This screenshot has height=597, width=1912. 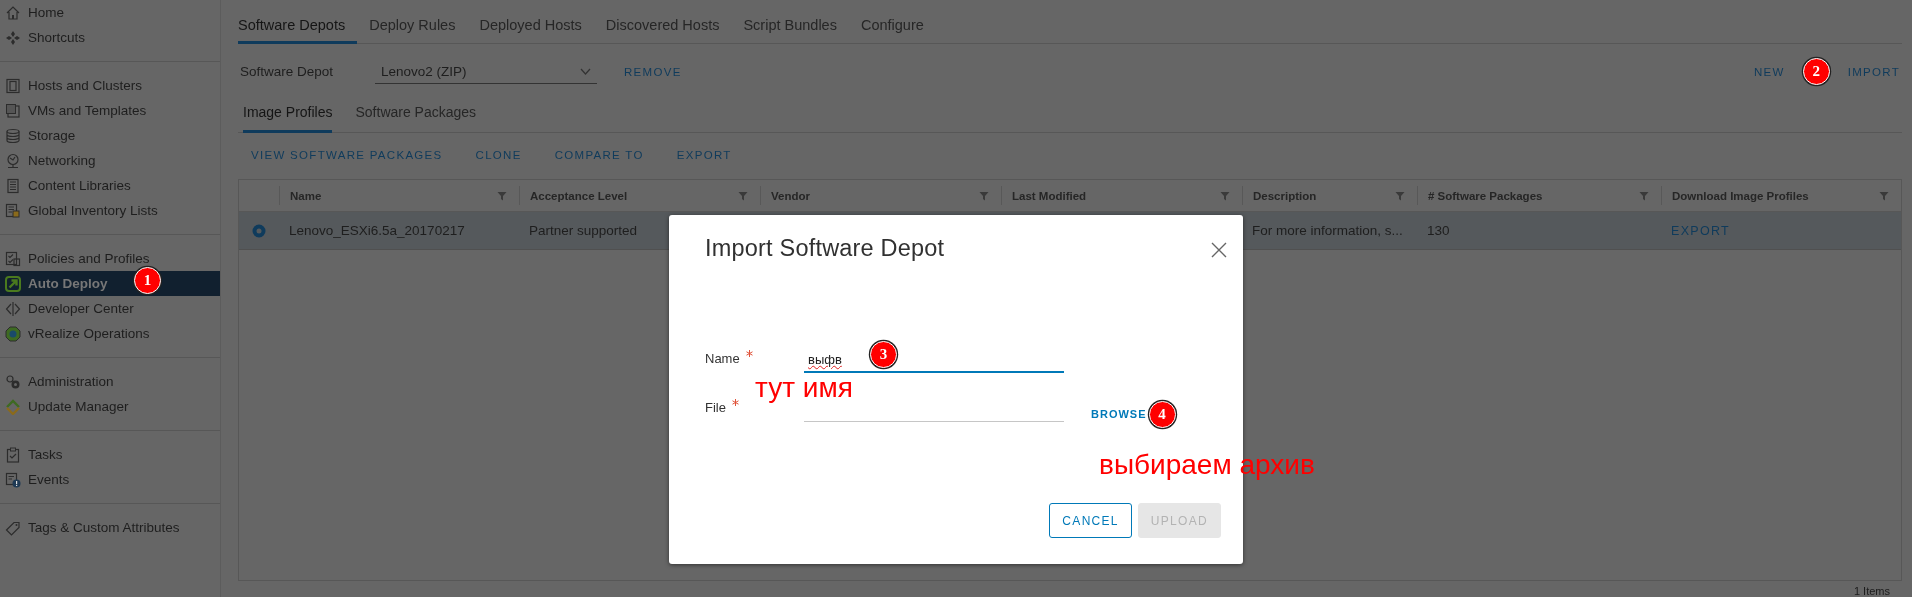 What do you see at coordinates (1438, 230) in the screenshot?
I see `table-cell-text: 130` at bounding box center [1438, 230].